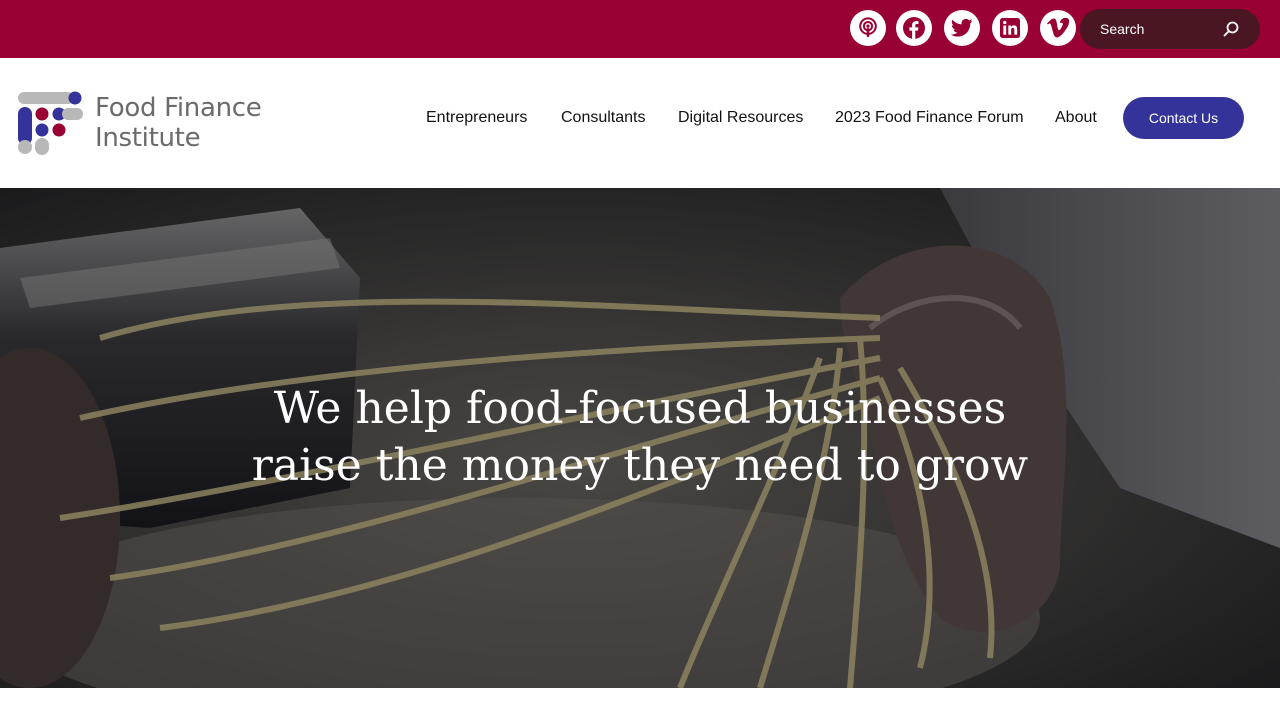 This screenshot has width=1280, height=720. What do you see at coordinates (1183, 118) in the screenshot?
I see `contact-us-button: Contact Us` at bounding box center [1183, 118].